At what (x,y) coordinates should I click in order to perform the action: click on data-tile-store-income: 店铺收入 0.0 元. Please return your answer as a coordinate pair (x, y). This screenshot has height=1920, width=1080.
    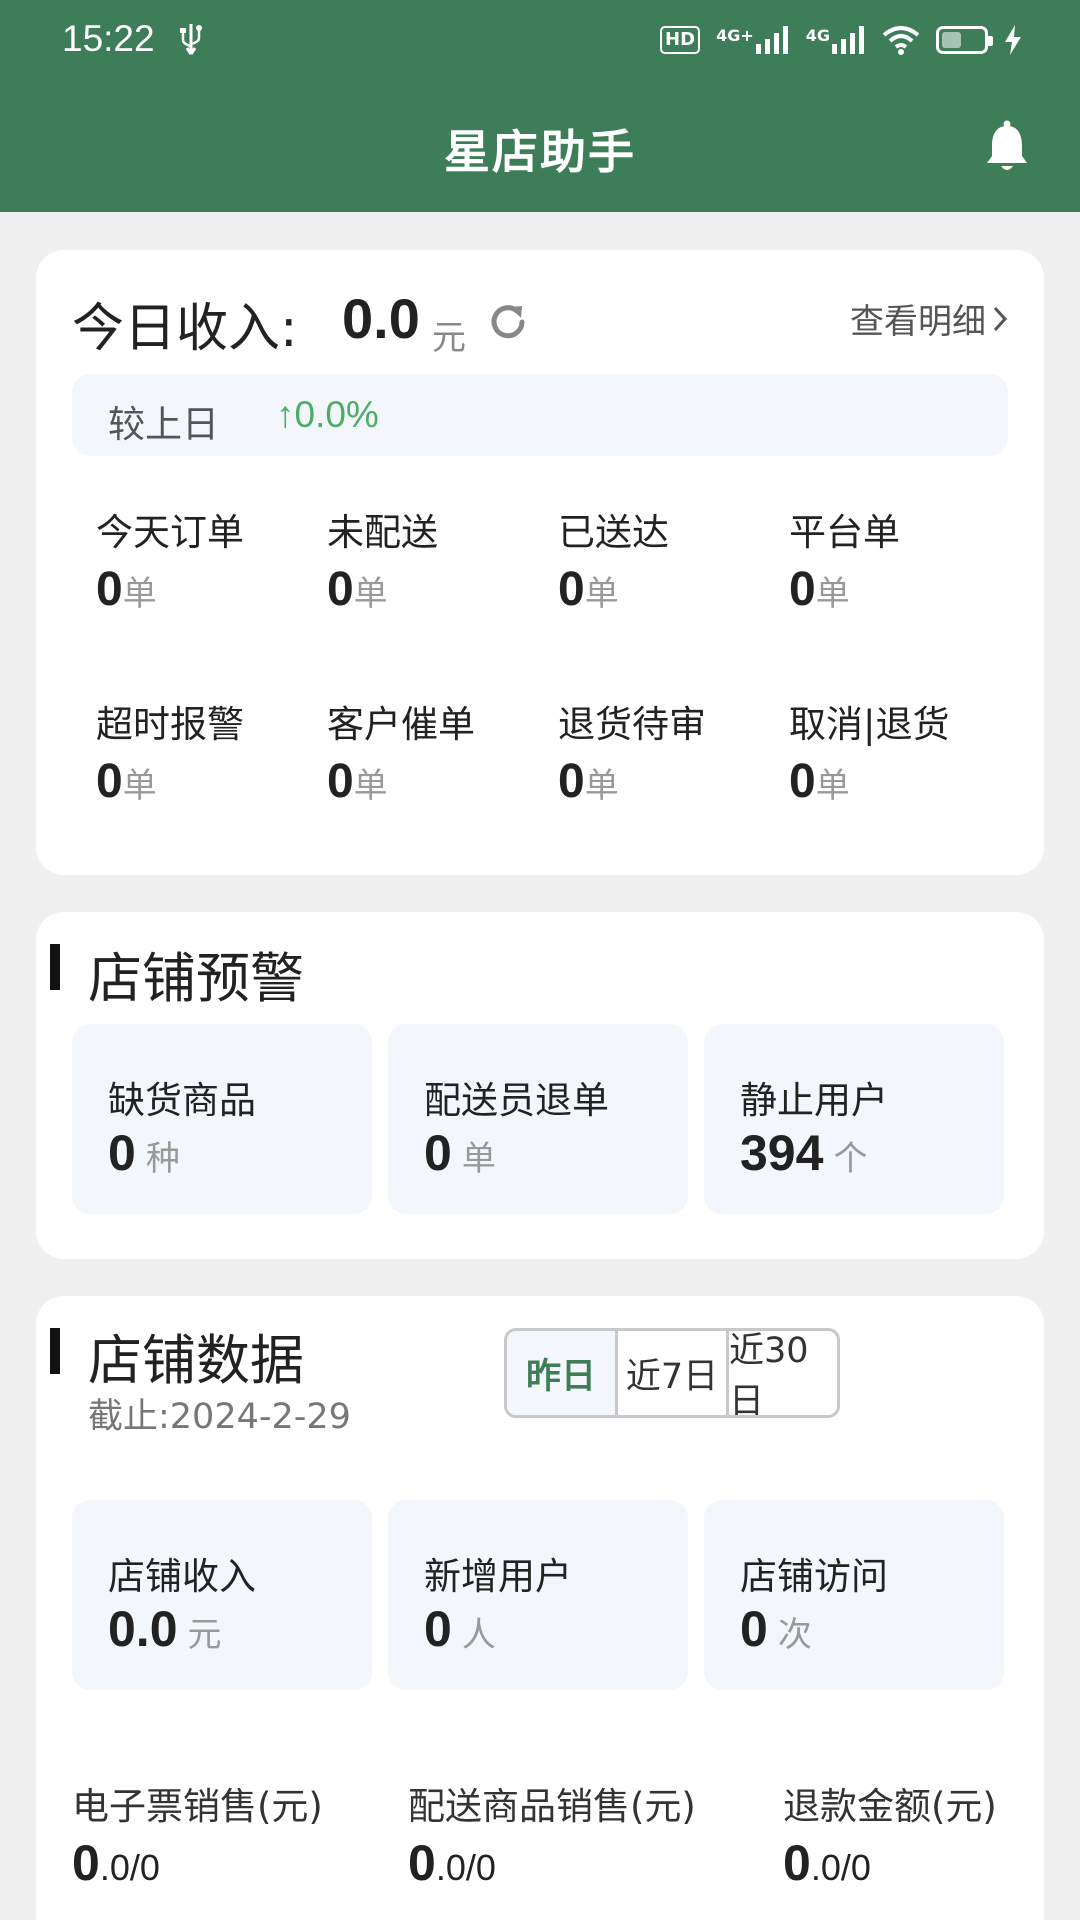
    Looking at the image, I should click on (222, 1595).